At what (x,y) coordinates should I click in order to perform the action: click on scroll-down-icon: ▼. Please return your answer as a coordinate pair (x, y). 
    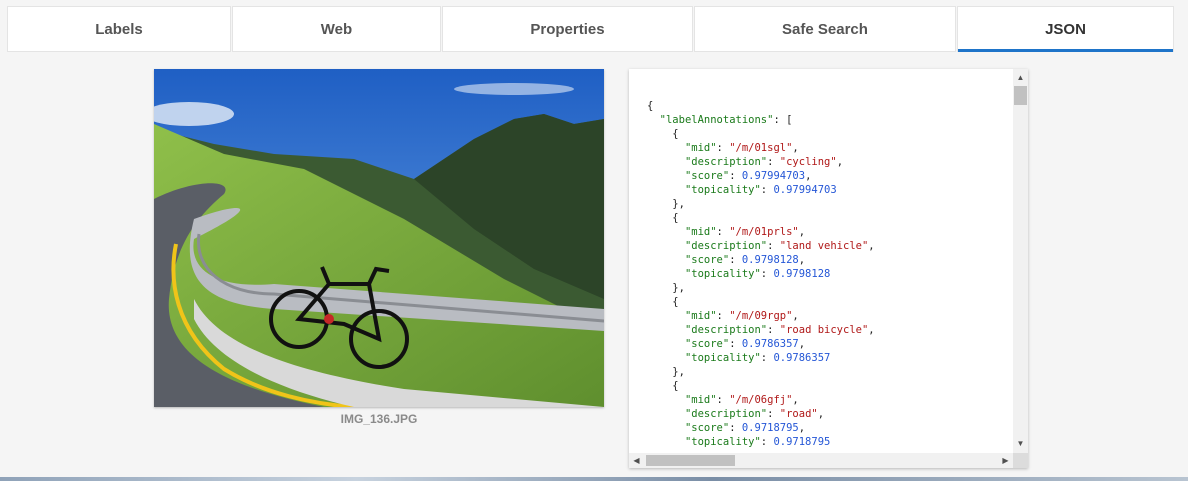
    Looking at the image, I should click on (1020, 444).